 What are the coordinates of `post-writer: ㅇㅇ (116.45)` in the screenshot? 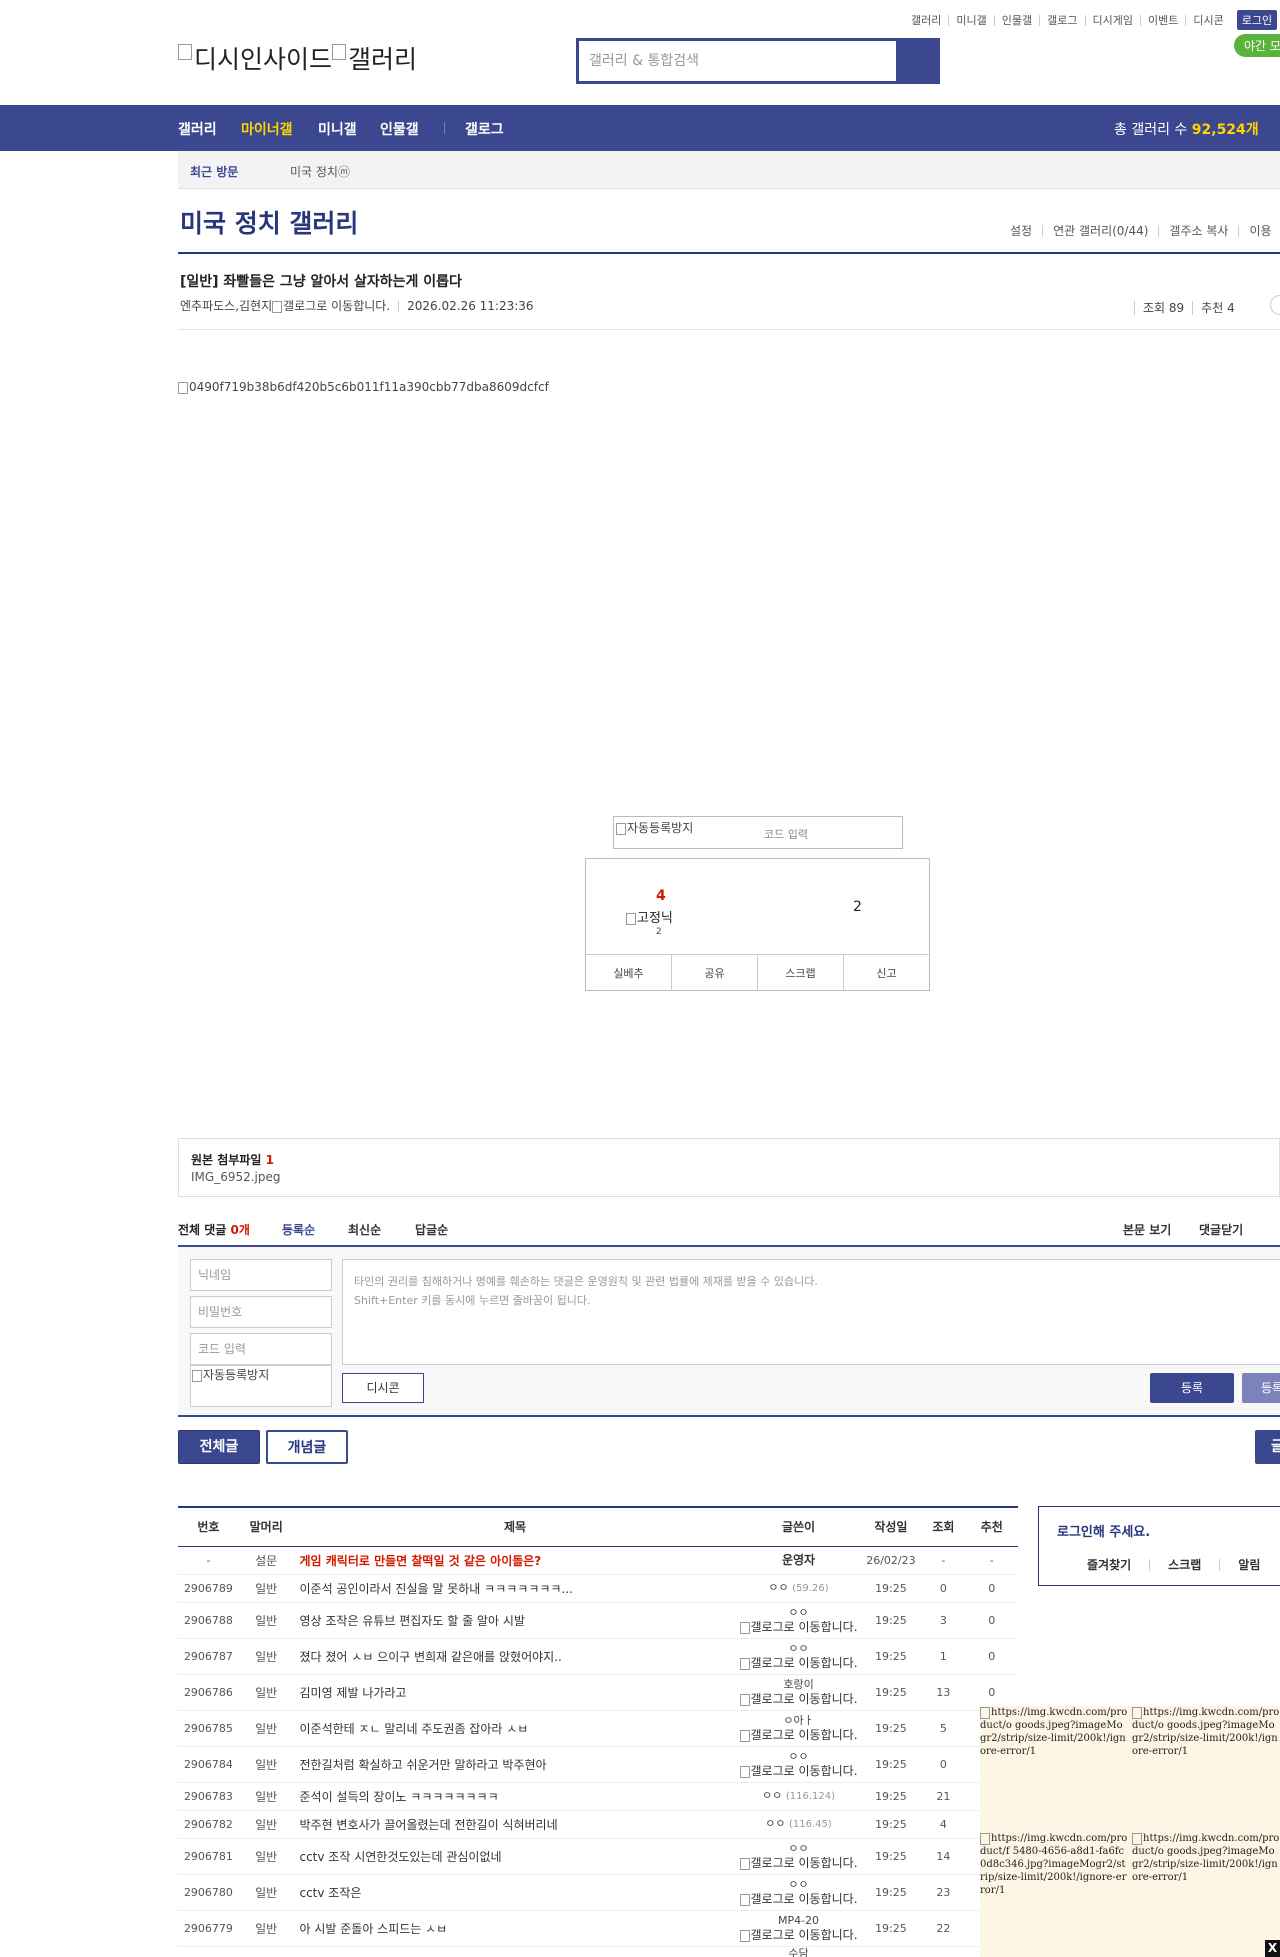 It's located at (798, 1824).